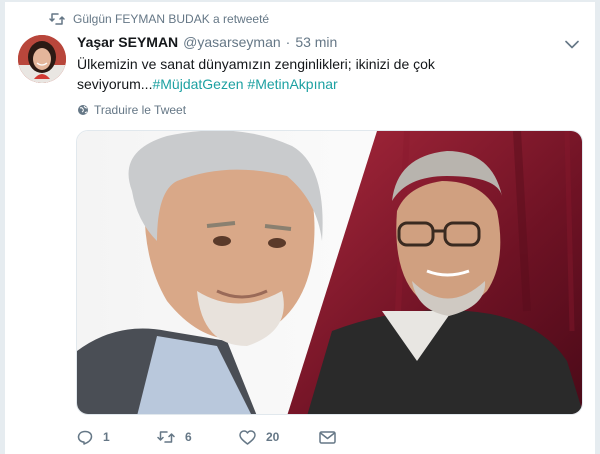 This screenshot has height=454, width=600. Describe the element at coordinates (292, 84) in the screenshot. I see `hashtag-metinakpinar: #MetinAkpınar` at that location.